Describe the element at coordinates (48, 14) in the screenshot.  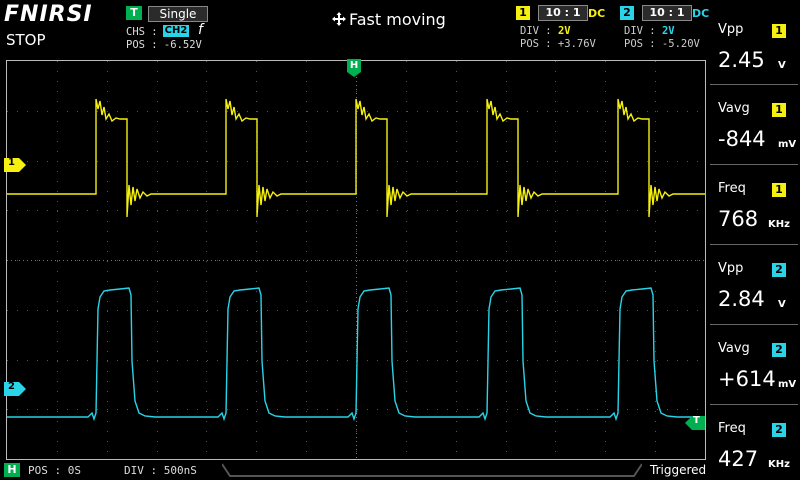
I see `brand-logo: FNIRSI` at that location.